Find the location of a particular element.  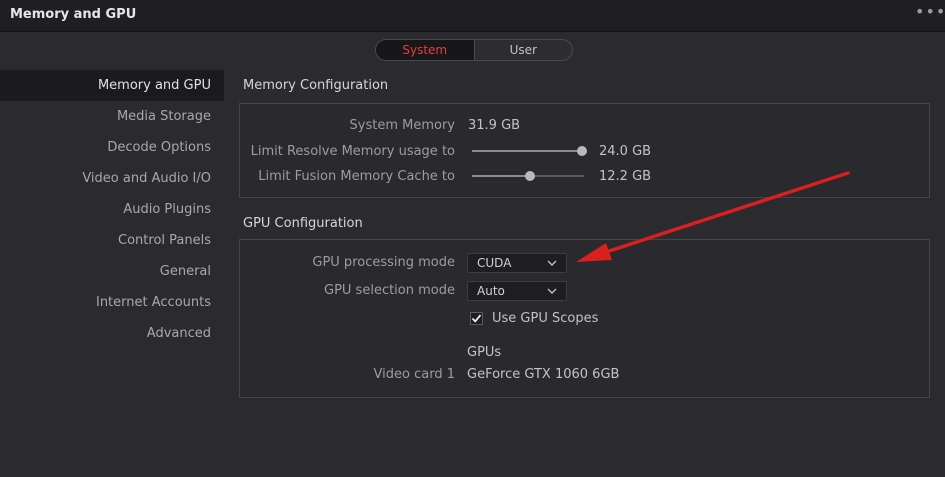

sidebar-item-advanced: Advanced is located at coordinates (112, 333).